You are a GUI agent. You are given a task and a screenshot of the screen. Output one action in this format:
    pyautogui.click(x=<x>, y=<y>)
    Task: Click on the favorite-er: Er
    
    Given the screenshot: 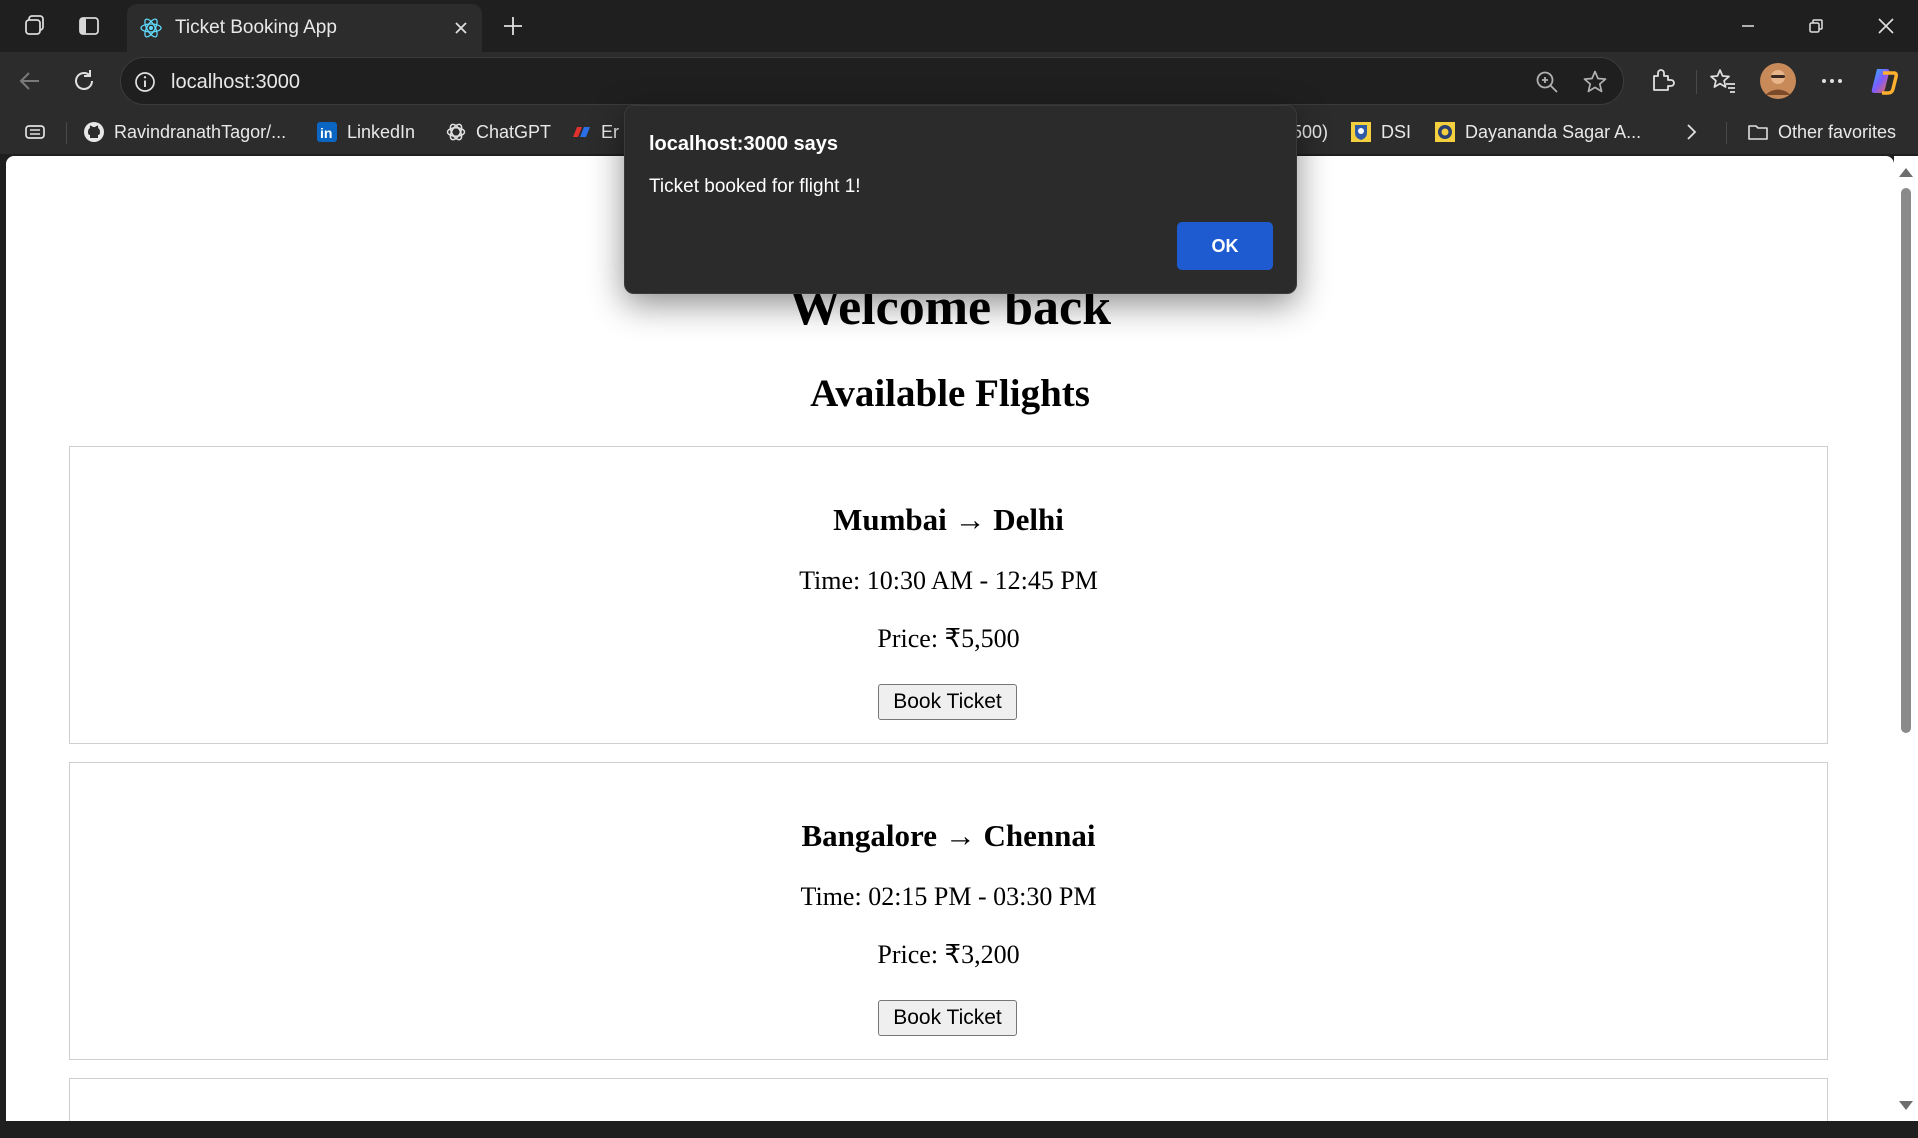 What is the action you would take?
    pyautogui.click(x=594, y=132)
    